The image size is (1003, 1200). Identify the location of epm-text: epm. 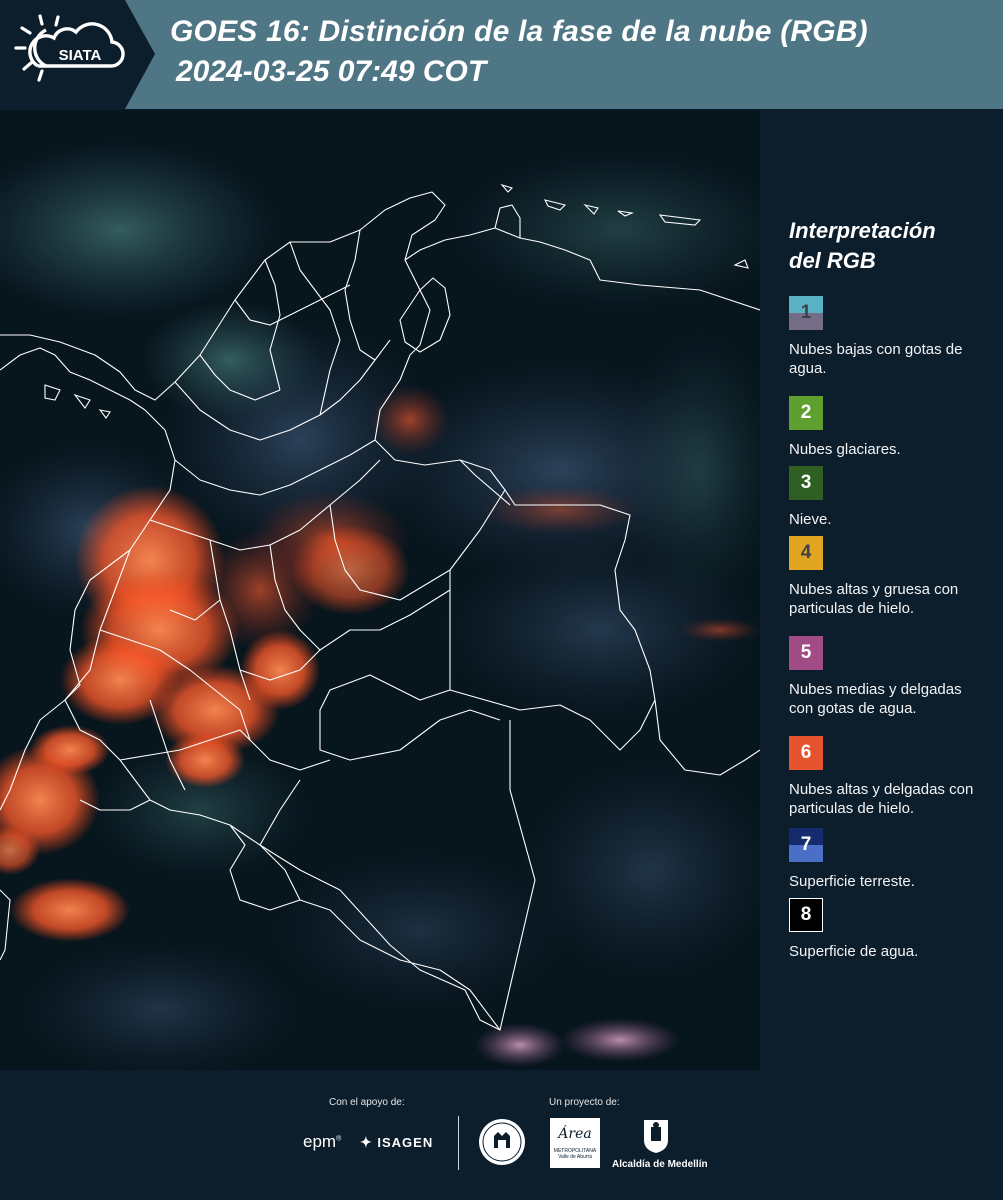
(320, 1141).